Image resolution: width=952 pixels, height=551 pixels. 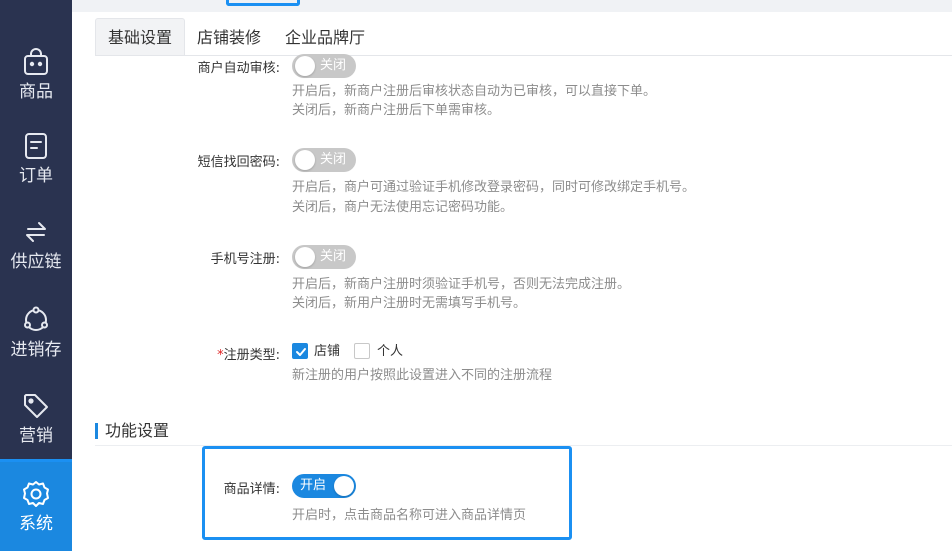 What do you see at coordinates (180, 353) in the screenshot?
I see `register-type-label: *注册类型:` at bounding box center [180, 353].